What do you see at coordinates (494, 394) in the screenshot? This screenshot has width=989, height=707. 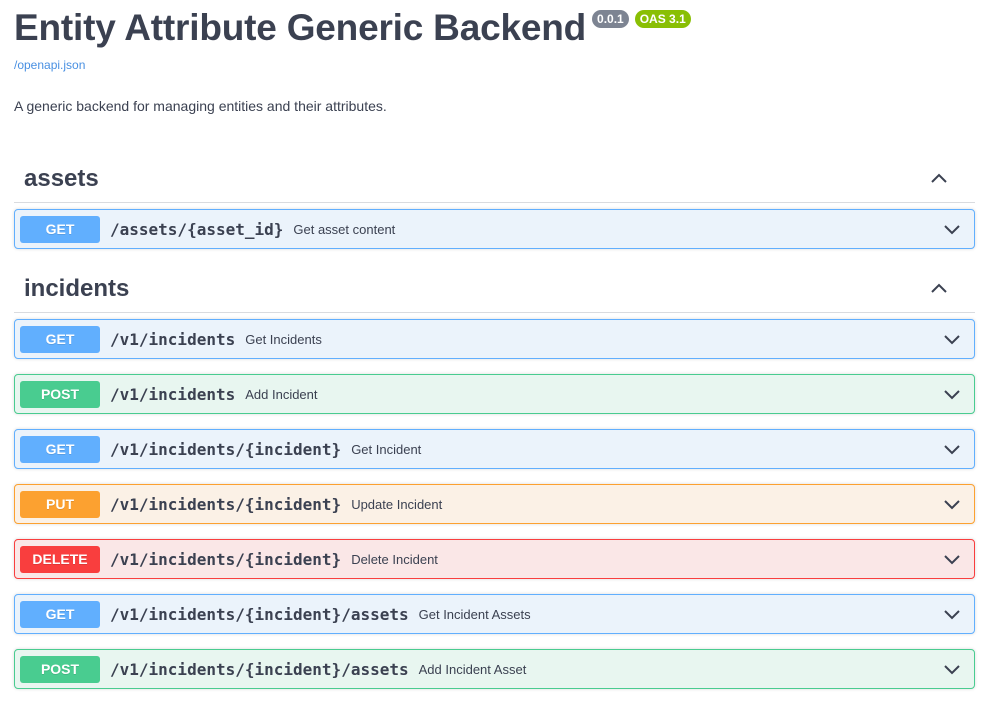 I see `operation-post-incidents: POST /v1/incidents Add Incident` at bounding box center [494, 394].